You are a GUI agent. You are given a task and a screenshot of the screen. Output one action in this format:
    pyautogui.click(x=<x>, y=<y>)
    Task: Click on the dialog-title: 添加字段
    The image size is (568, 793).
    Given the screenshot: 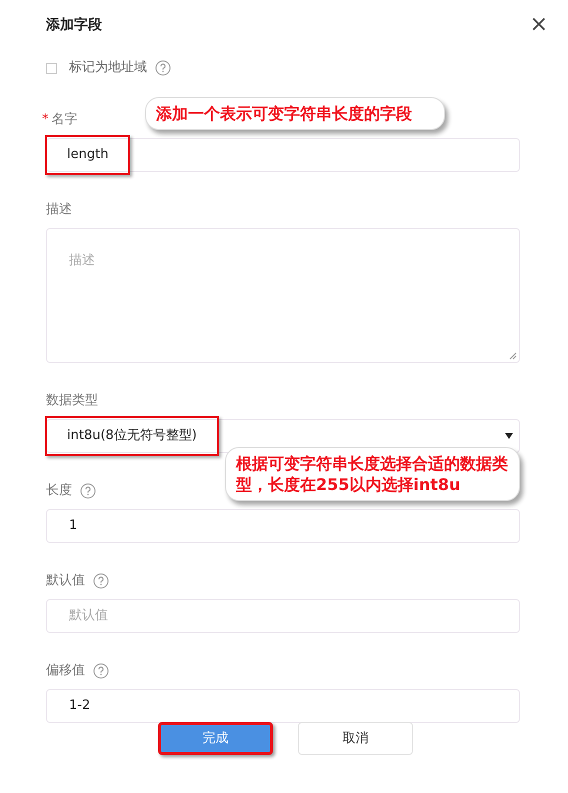 What is the action you would take?
    pyautogui.click(x=74, y=25)
    